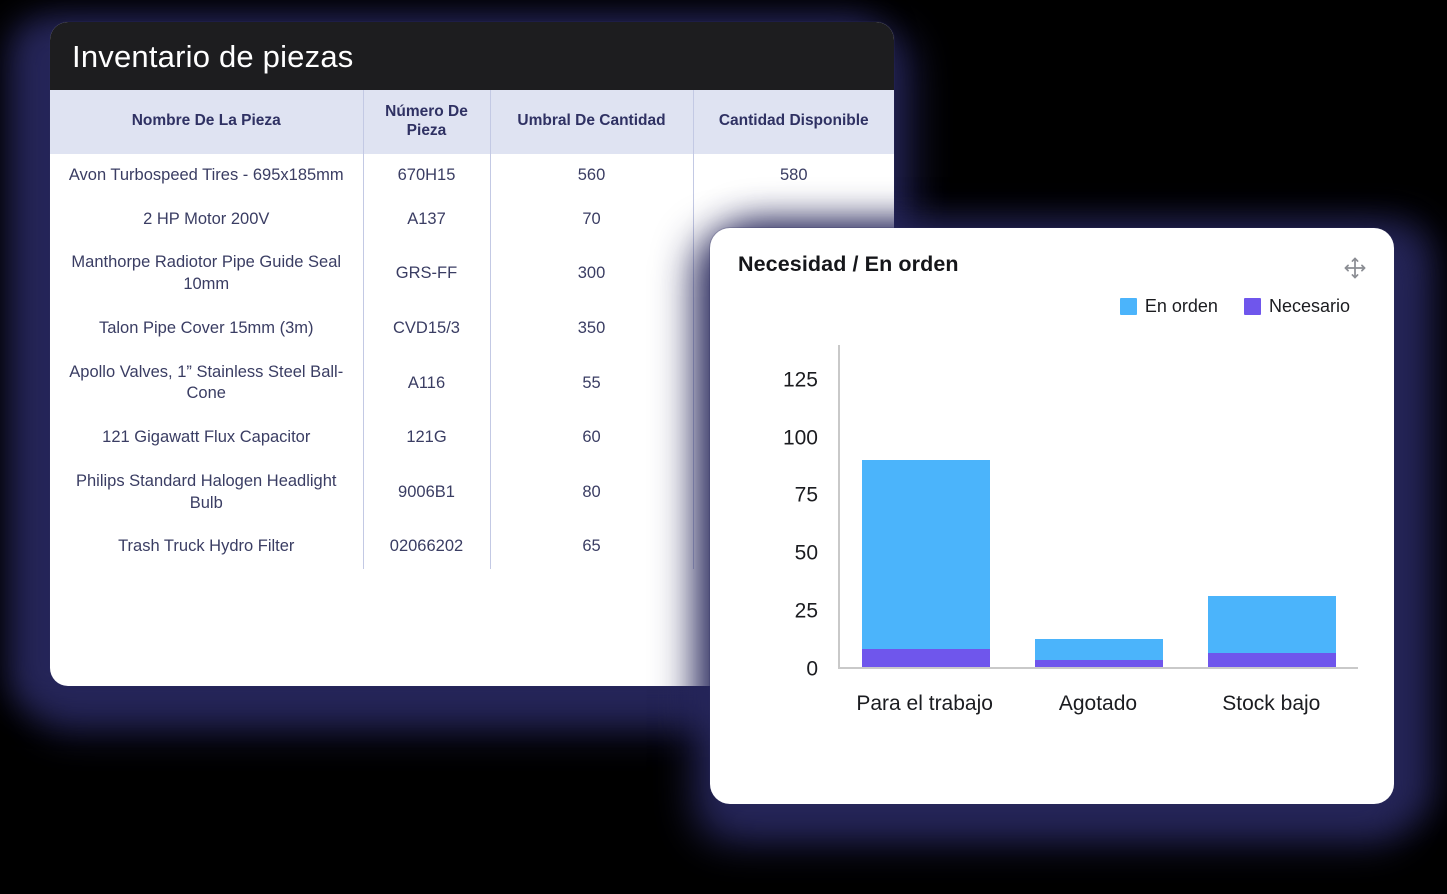 The image size is (1447, 894). I want to click on chart-legend: En orden Necesario, so click(1052, 298).